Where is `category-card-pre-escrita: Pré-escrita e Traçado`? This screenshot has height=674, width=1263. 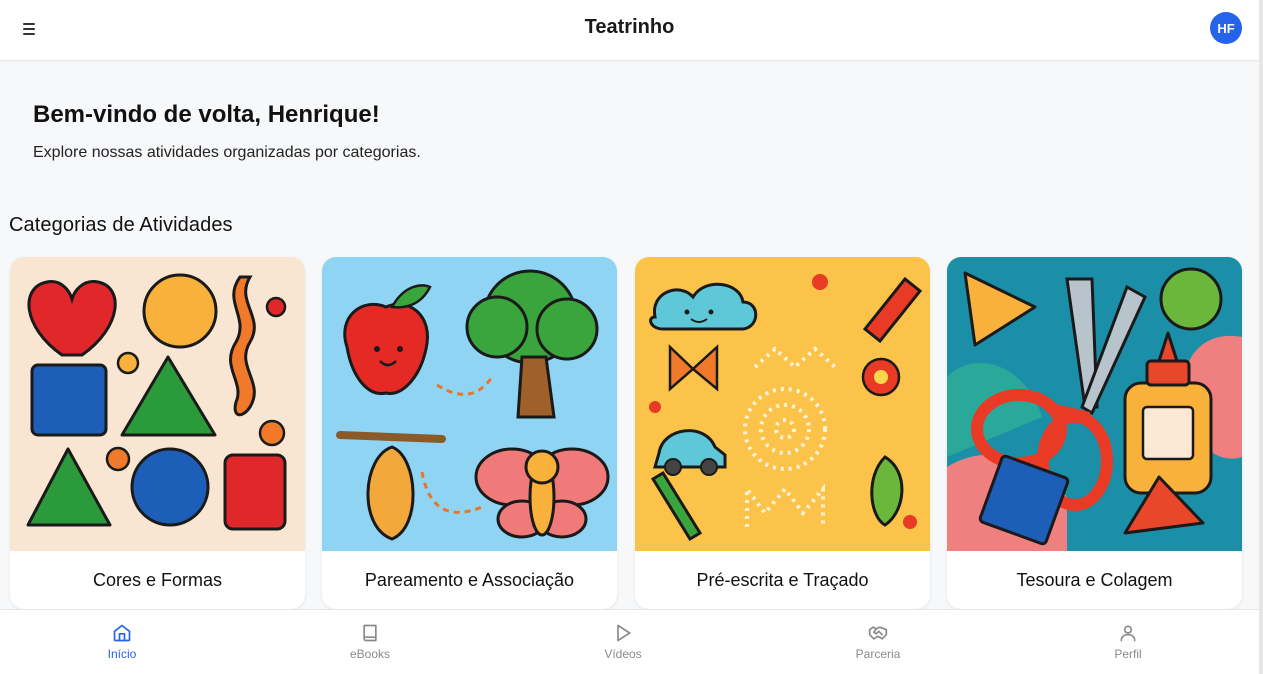 category-card-pre-escrita: Pré-escrita e Traçado is located at coordinates (782, 433).